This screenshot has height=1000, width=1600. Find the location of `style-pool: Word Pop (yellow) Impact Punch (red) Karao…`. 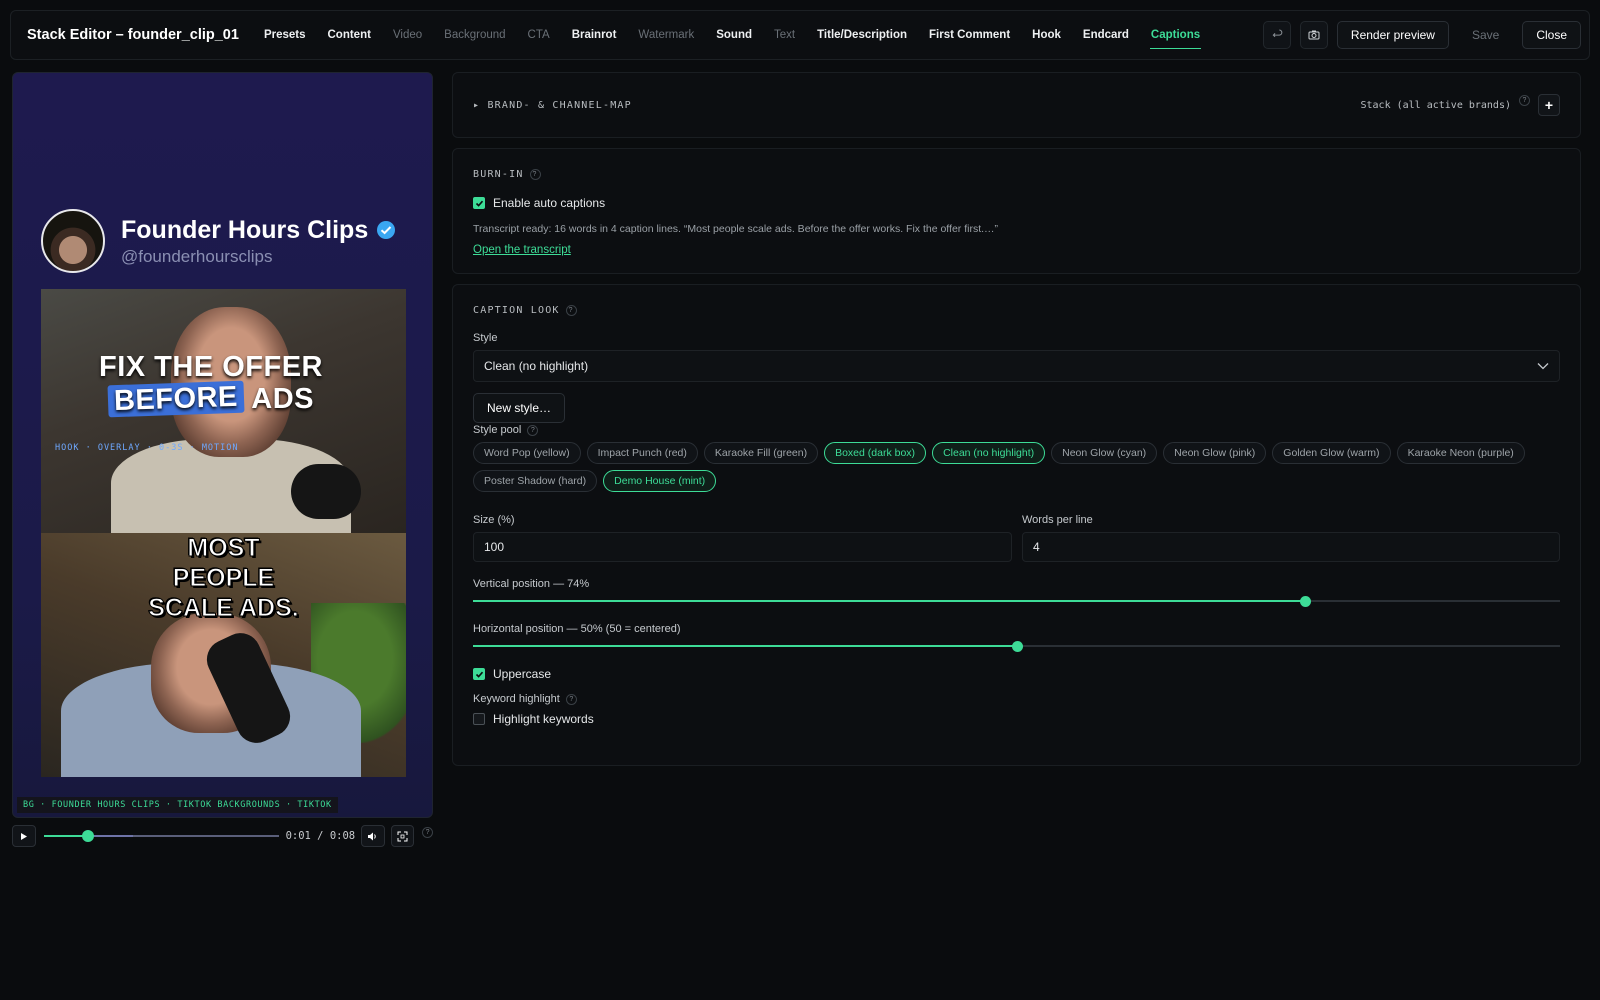

style-pool: Word Pop (yellow) Impact Punch (red) Karao… is located at coordinates (1003, 467).